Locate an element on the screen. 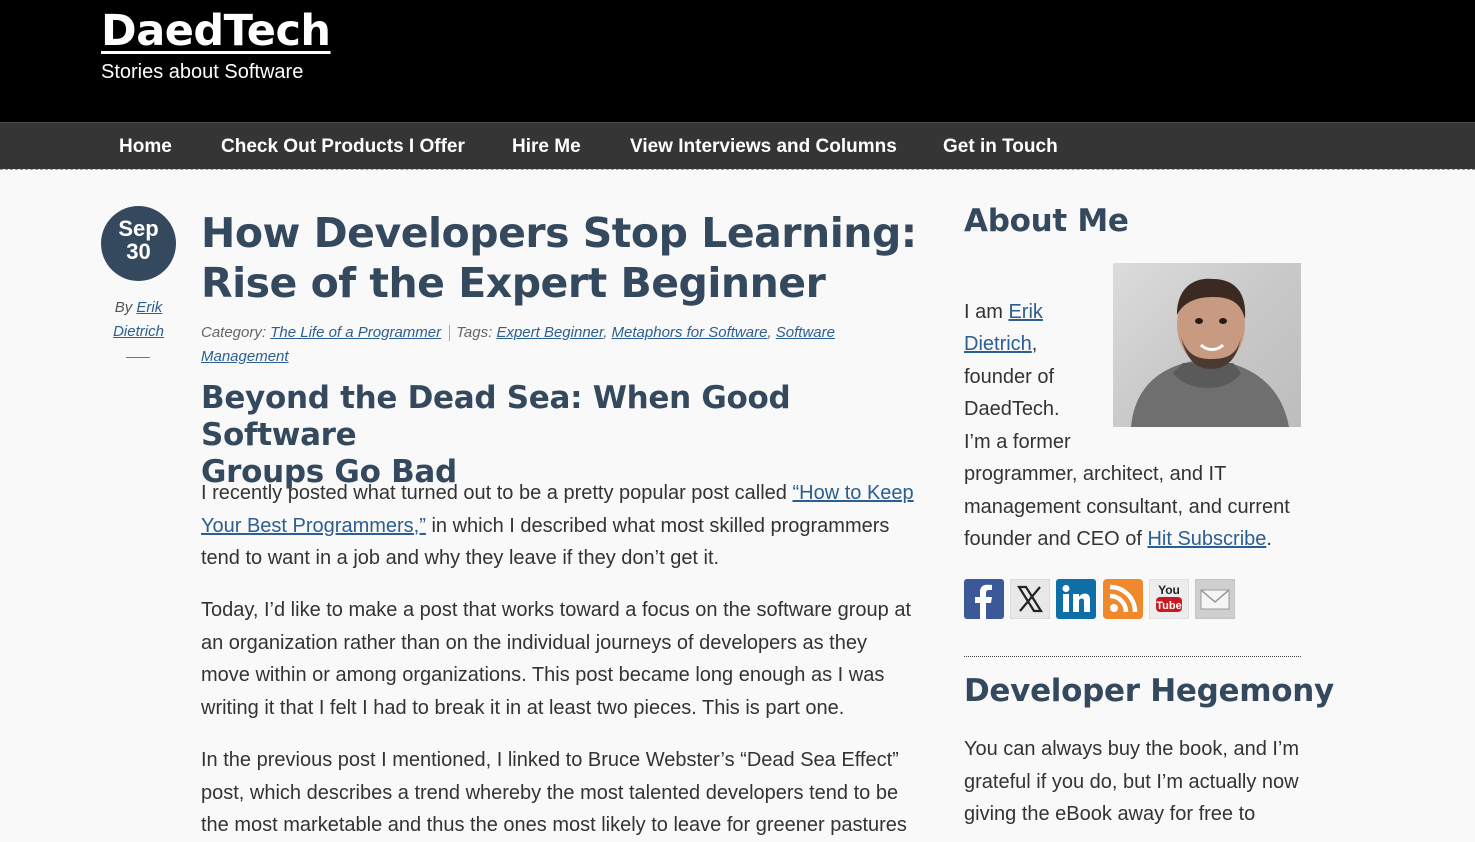 Image resolution: width=1475 pixels, height=842 pixels. about-line-2: Dietrich, is located at coordinates (1001, 344).